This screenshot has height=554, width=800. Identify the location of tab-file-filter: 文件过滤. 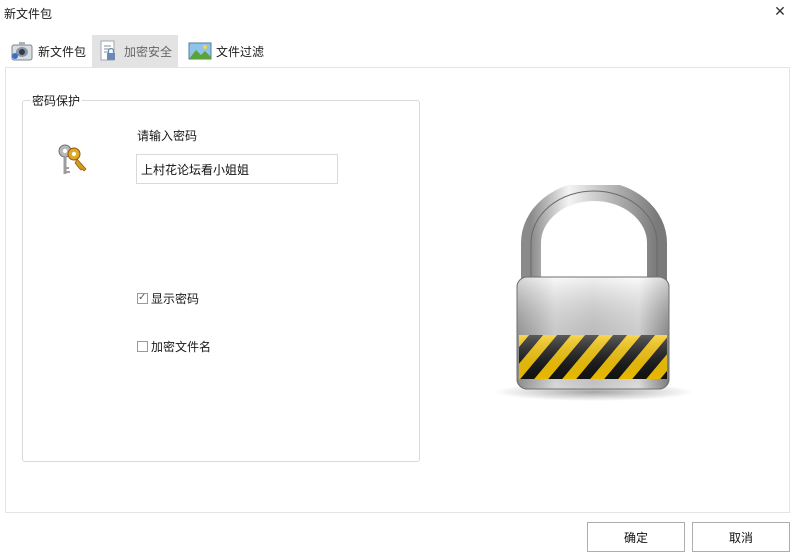
(226, 51).